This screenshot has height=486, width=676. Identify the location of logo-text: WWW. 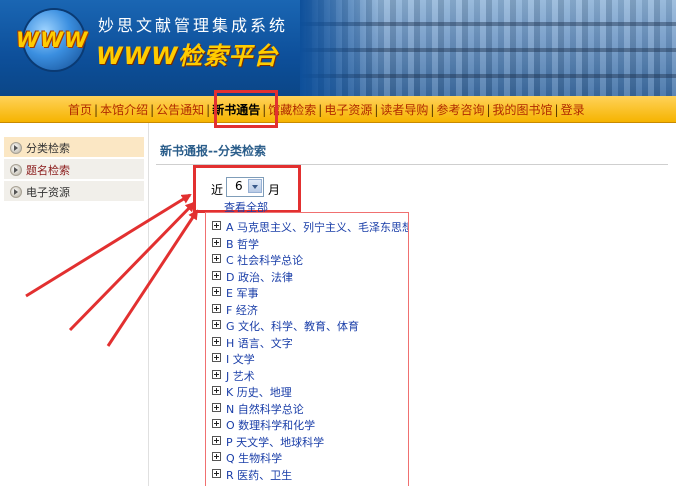
(52, 40).